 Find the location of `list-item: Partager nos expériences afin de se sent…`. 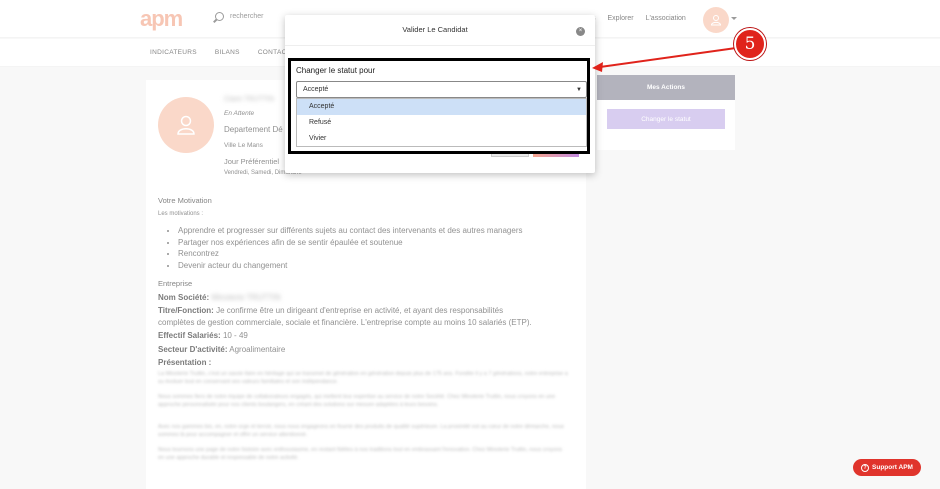

list-item: Partager nos expériences afin de se sent… is located at coordinates (350, 243).